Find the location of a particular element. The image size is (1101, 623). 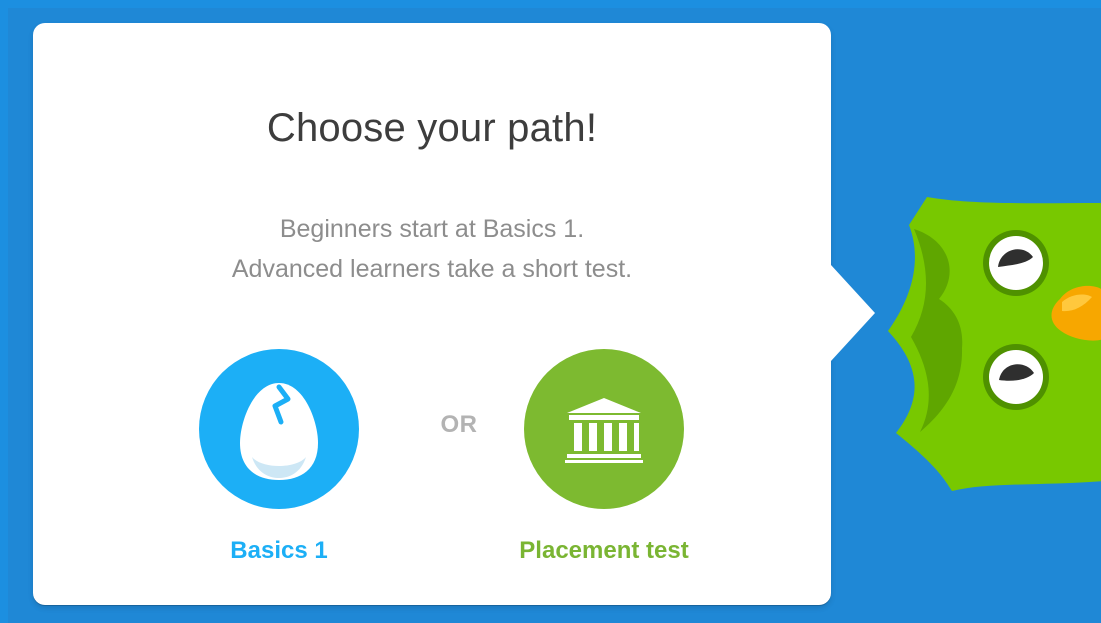

placement-test-choice-button: Placement test is located at coordinates (604, 457).